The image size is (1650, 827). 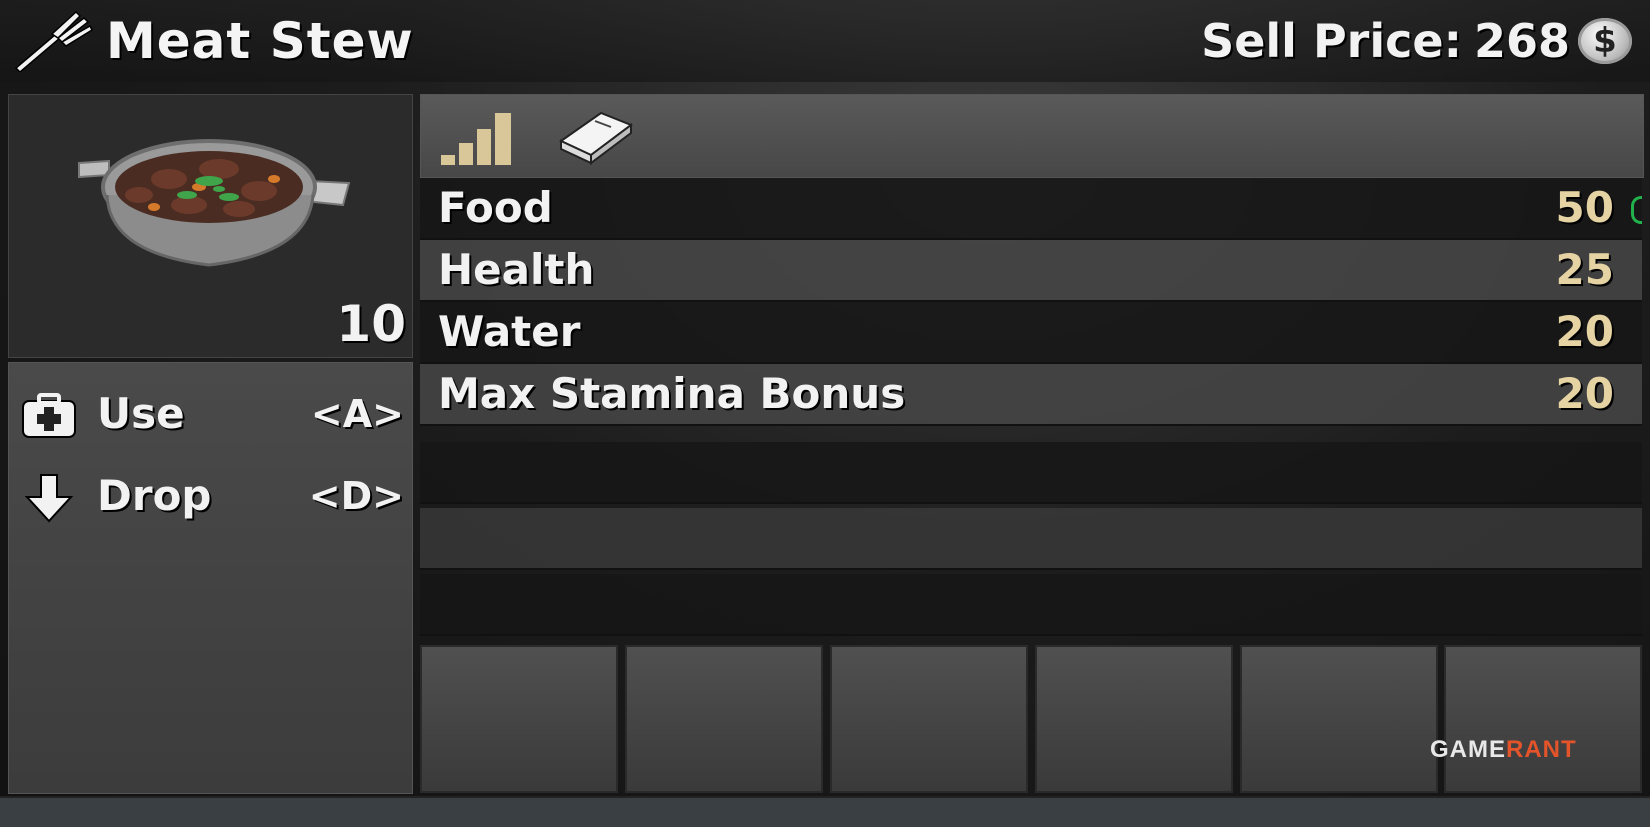 I want to click on fork-icon, so click(x=53, y=41).